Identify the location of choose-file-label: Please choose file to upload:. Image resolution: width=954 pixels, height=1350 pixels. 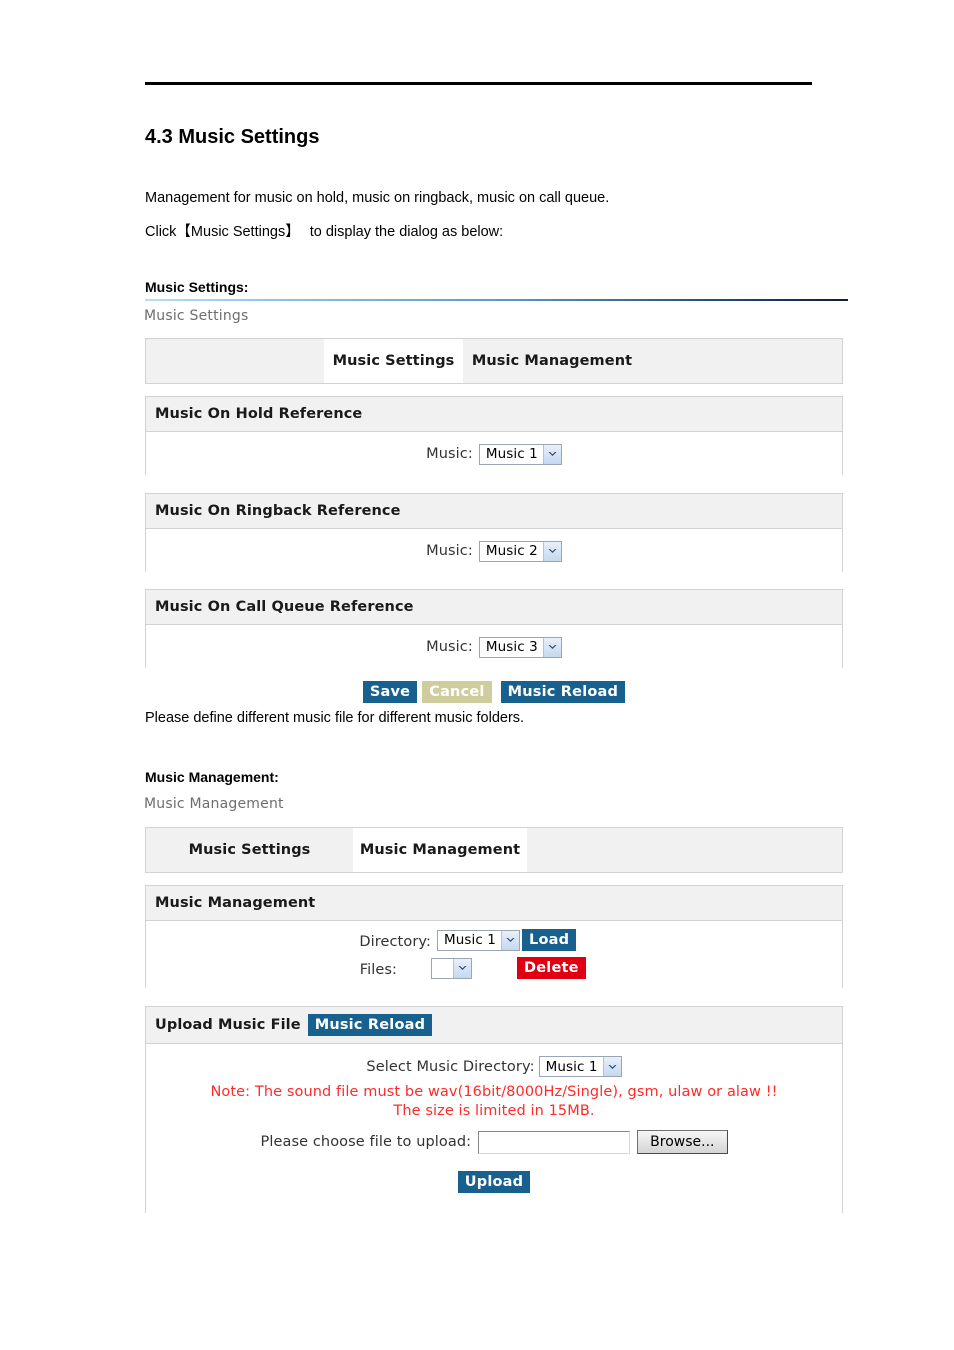
(366, 1142).